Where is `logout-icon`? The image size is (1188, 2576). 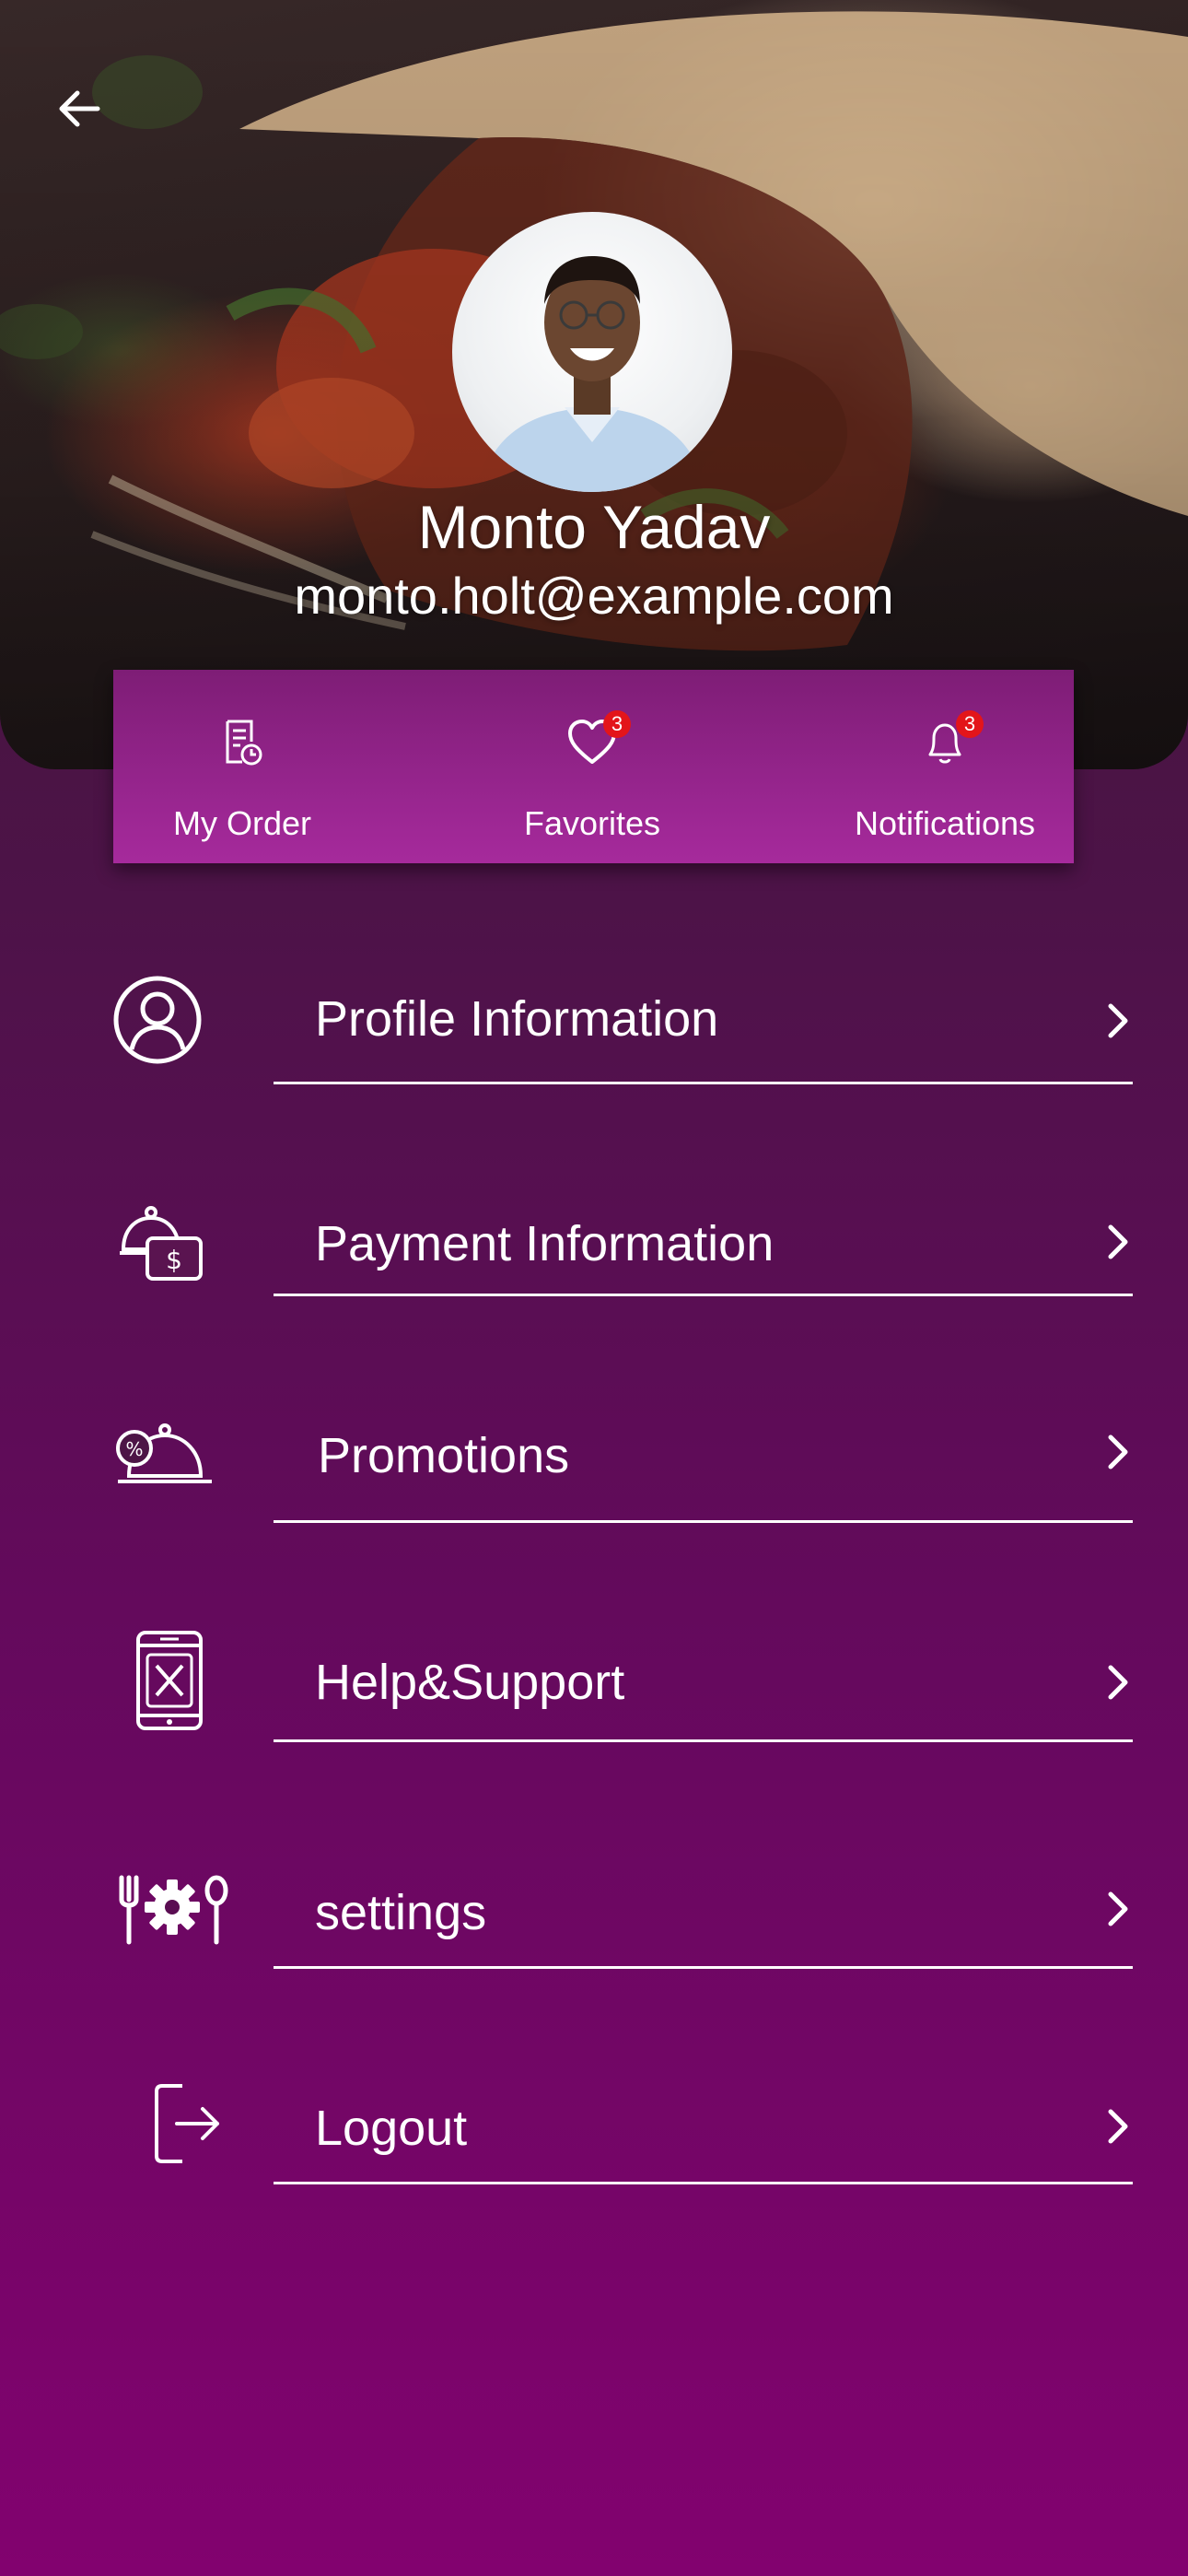
logout-icon is located at coordinates (187, 2123).